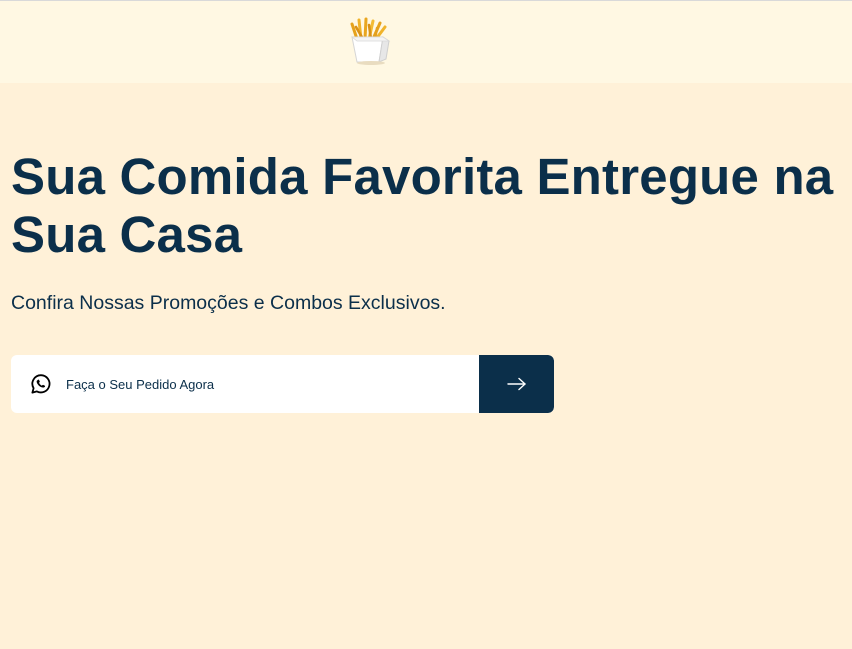 This screenshot has height=649, width=852. I want to click on arrow-right-icon, so click(516, 384).